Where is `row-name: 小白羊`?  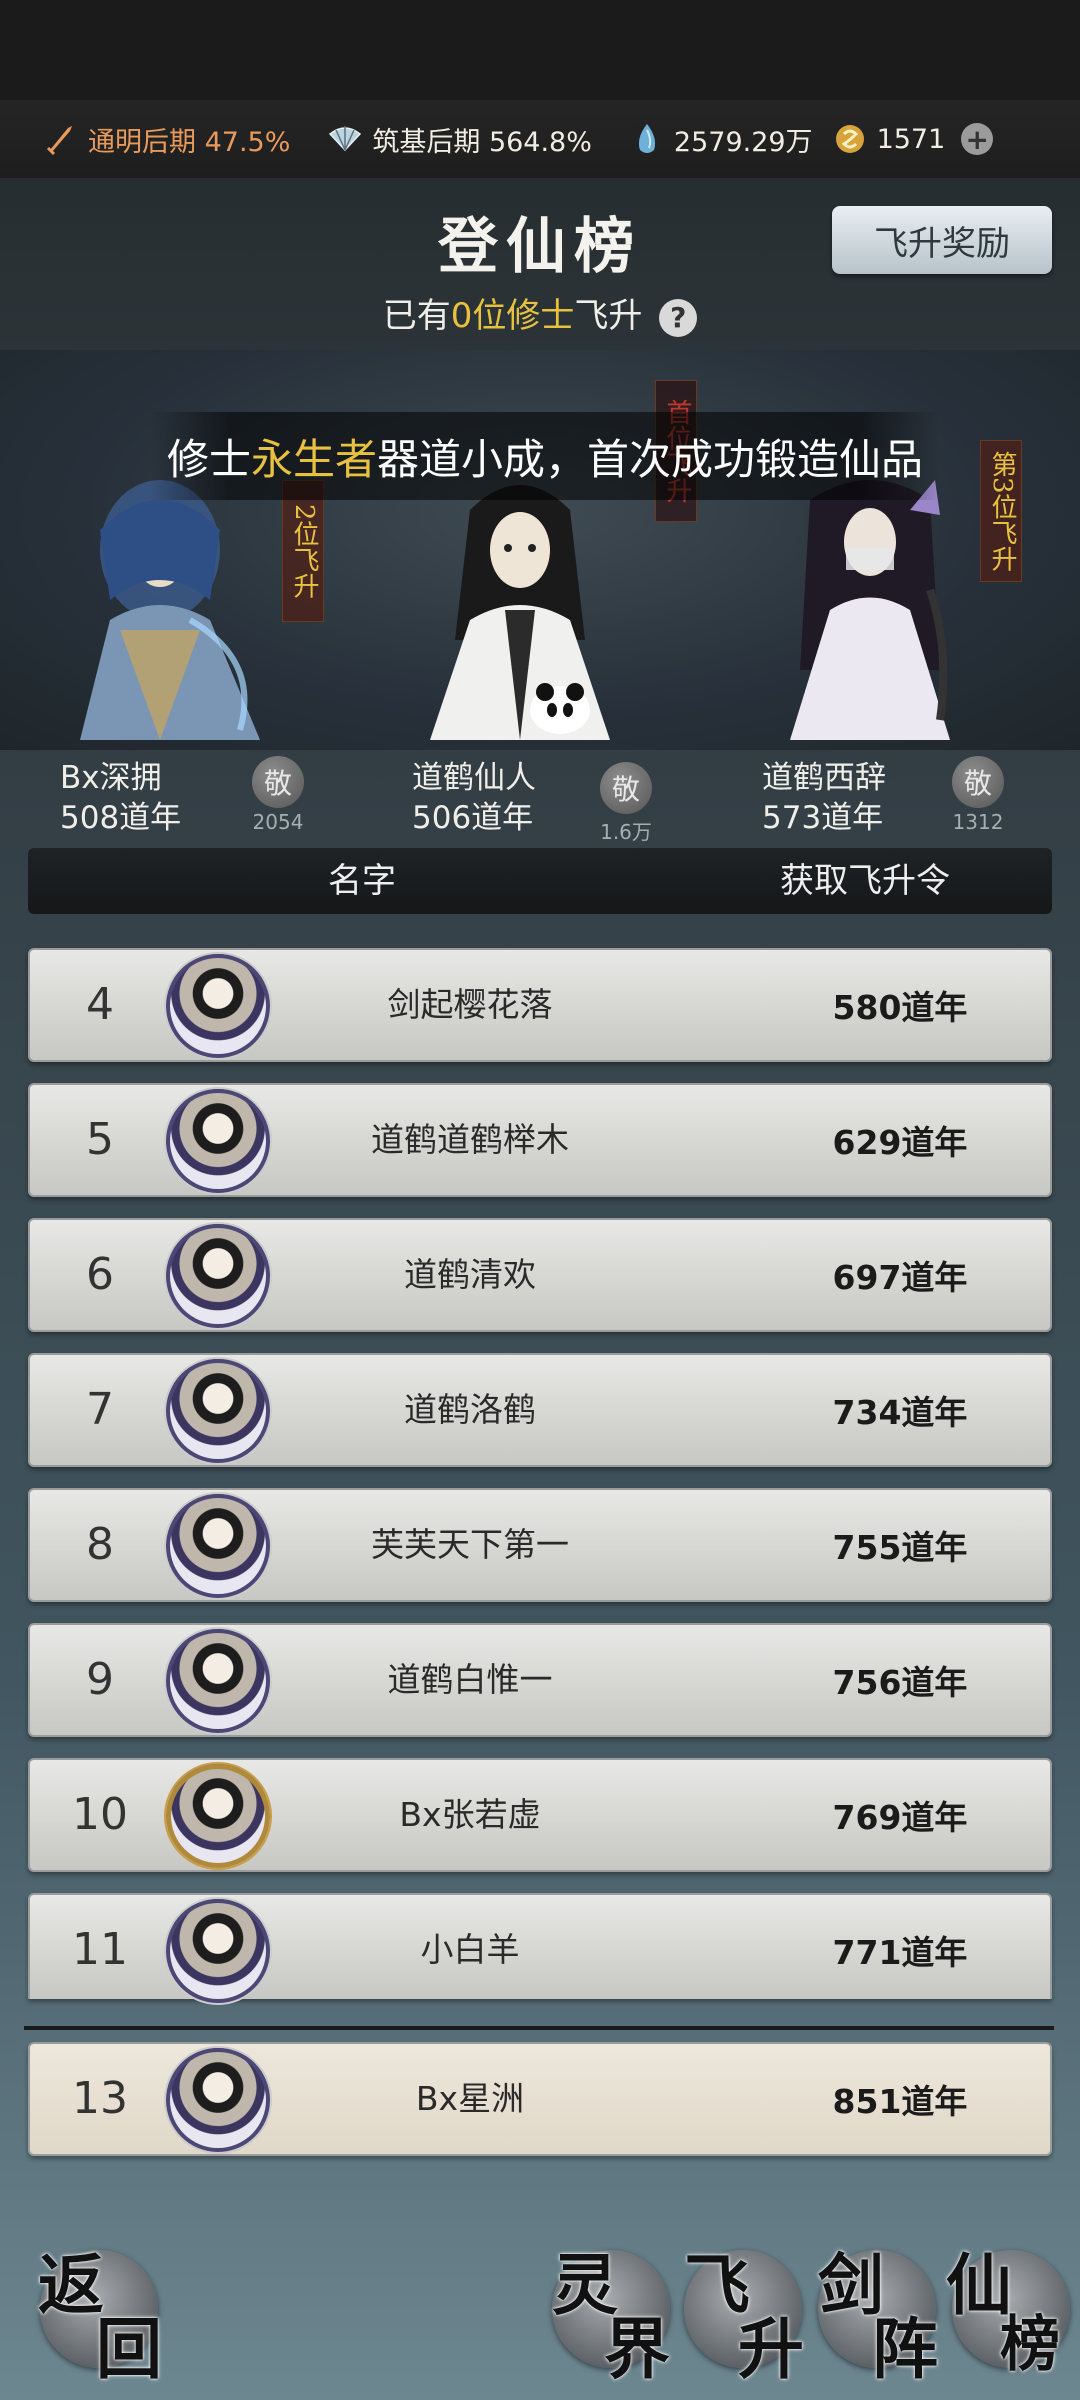
row-name: 小白羊 is located at coordinates (470, 1949).